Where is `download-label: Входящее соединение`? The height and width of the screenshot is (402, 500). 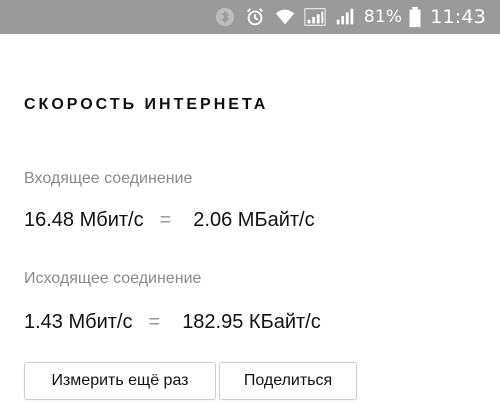
download-label: Входящее соединение is located at coordinates (108, 178).